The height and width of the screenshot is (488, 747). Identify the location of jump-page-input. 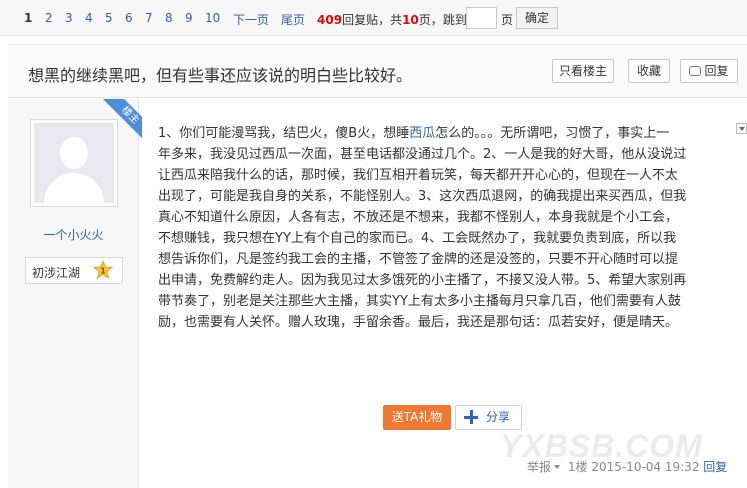
(481, 18).